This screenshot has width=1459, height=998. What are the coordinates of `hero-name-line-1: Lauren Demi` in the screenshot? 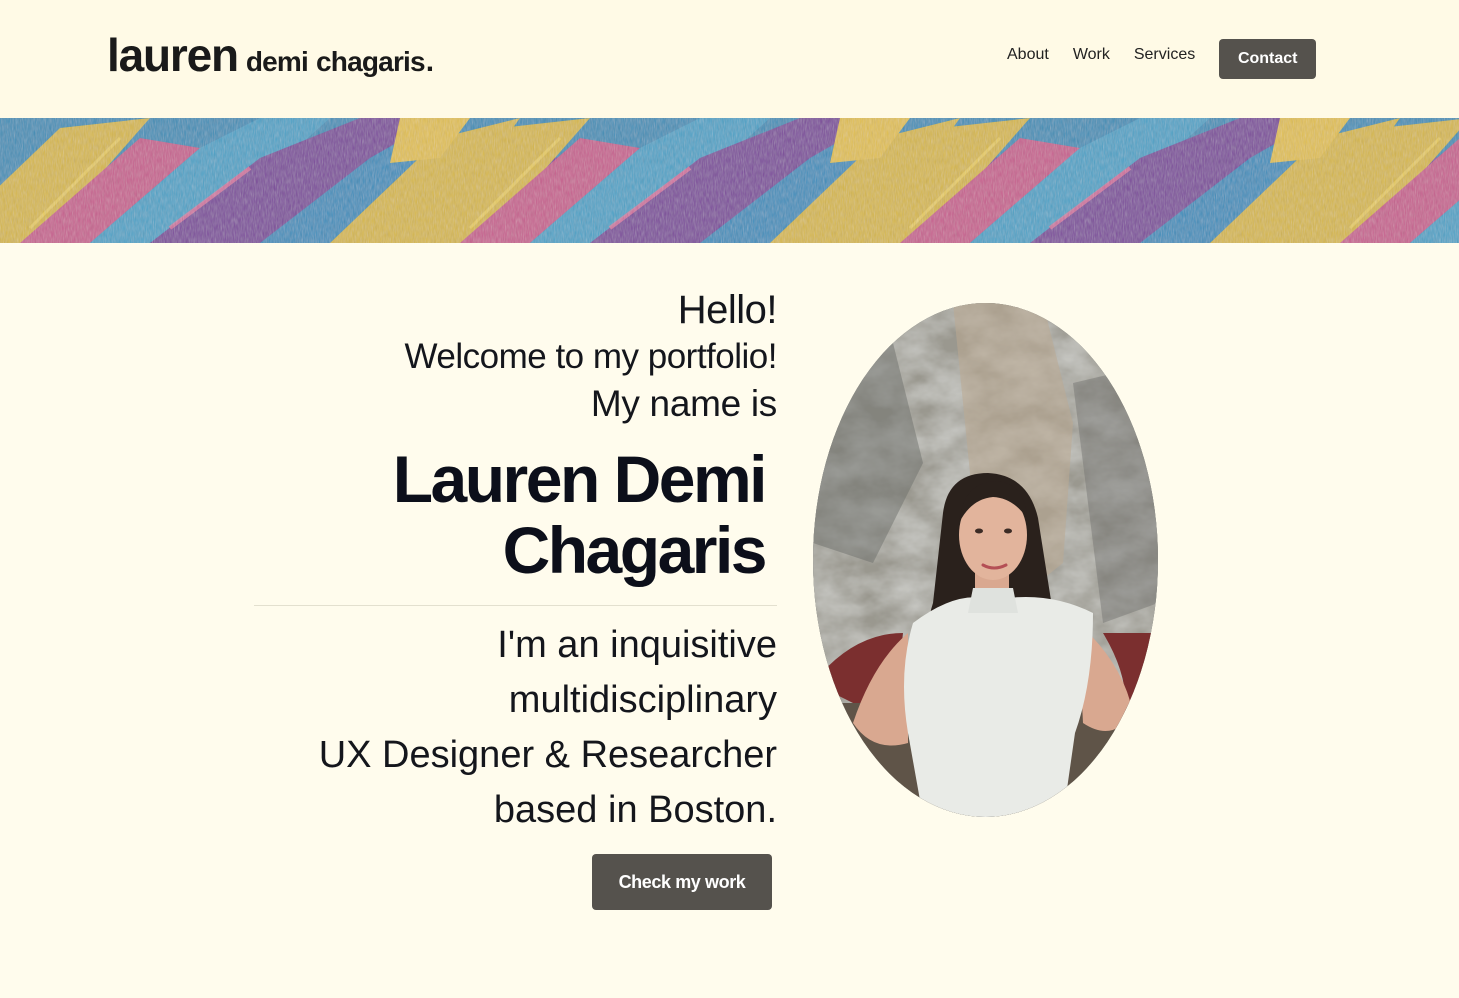 It's located at (580, 479).